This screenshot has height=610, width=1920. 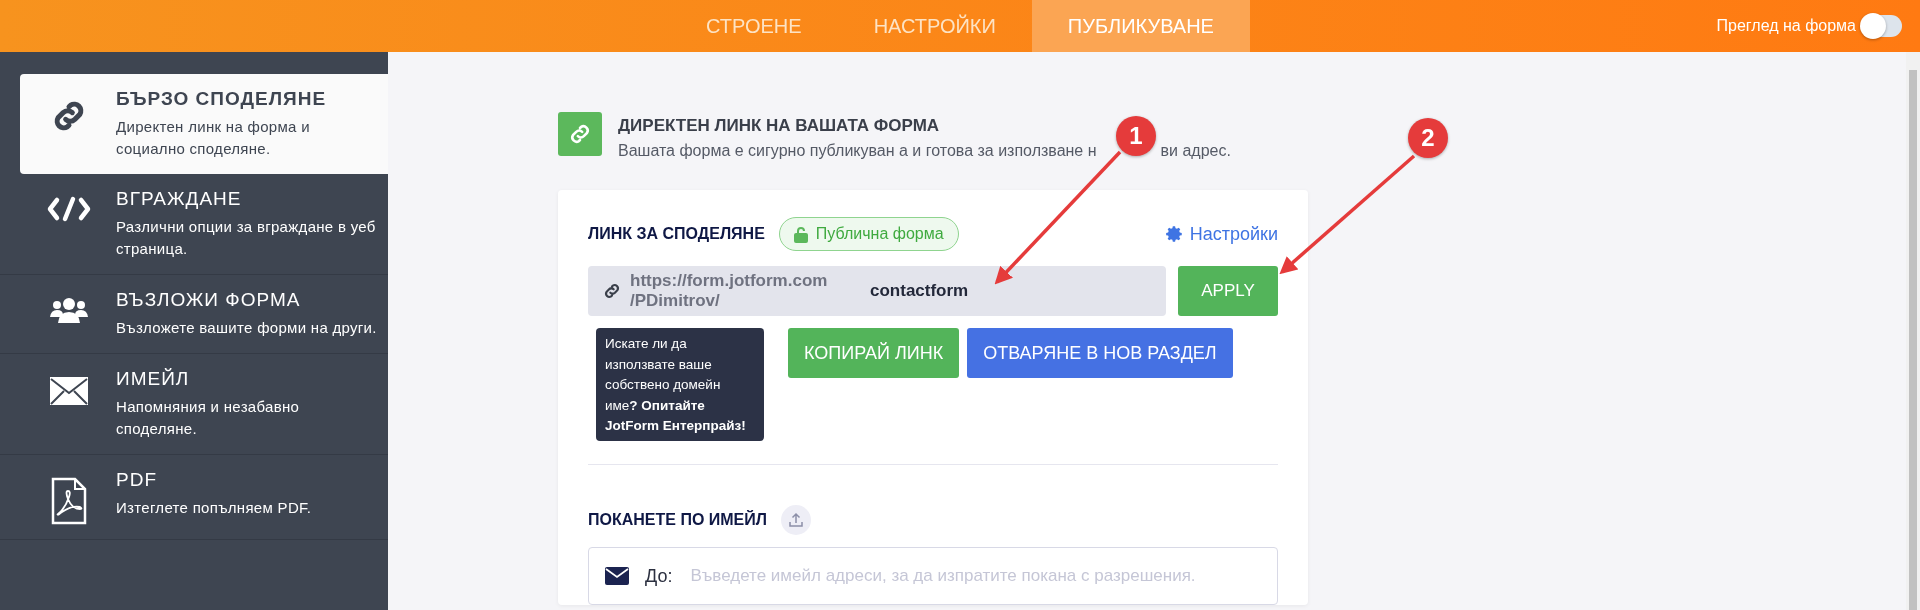 What do you see at coordinates (246, 238) in the screenshot?
I see `sidebar-item-description: Различни опции за вграждане в уеб страница.` at bounding box center [246, 238].